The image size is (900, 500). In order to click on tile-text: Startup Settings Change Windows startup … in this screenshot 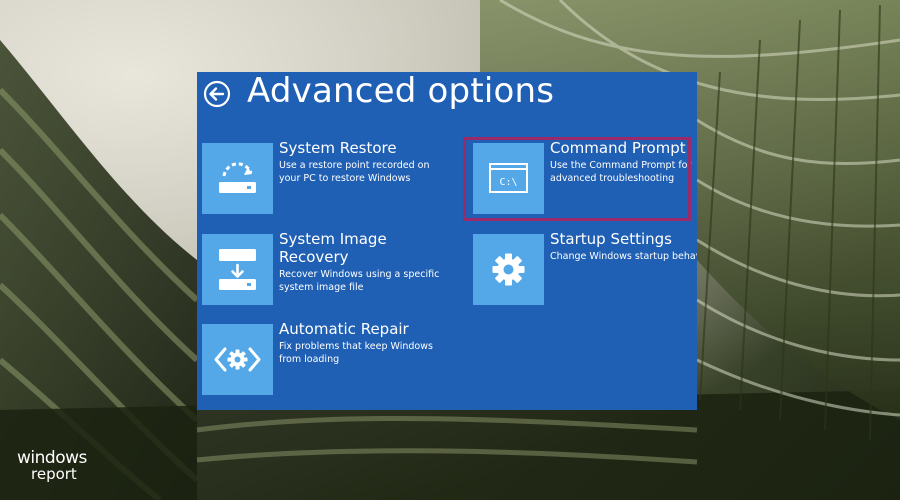, I will do `click(623, 246)`.